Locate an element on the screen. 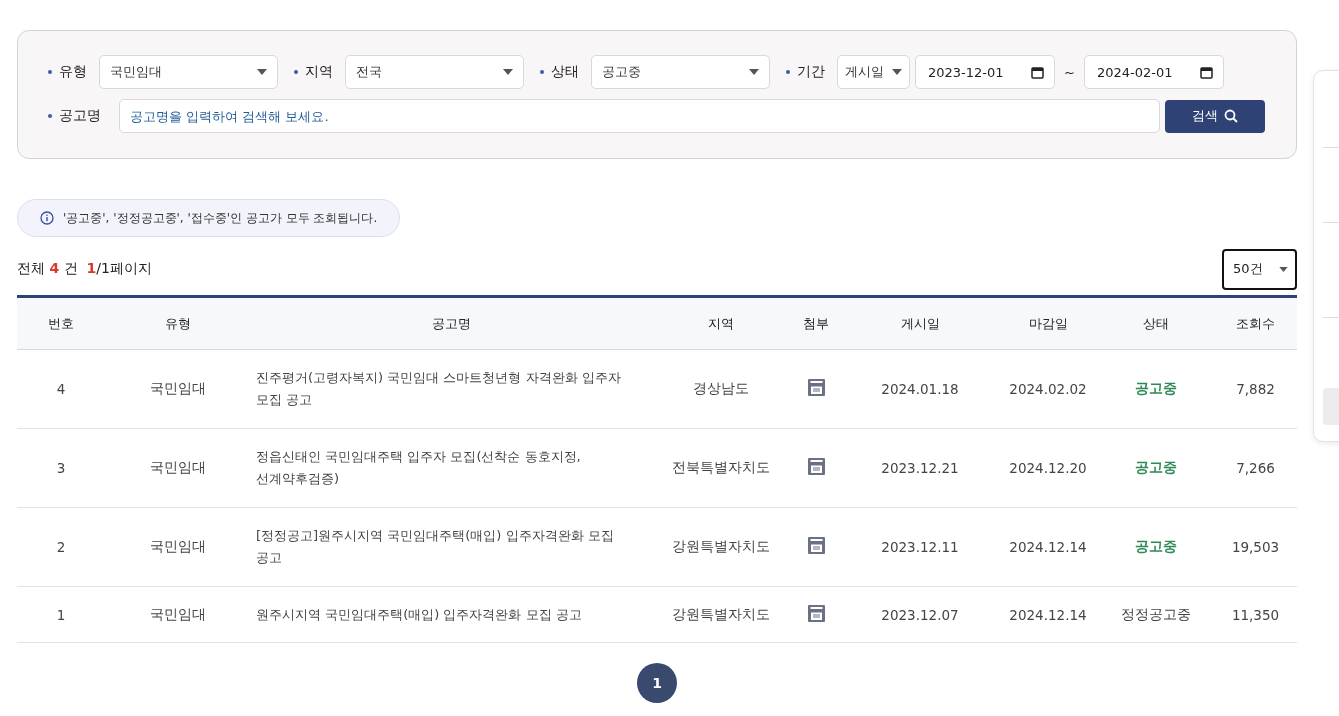  table-cell: 2023.12.21 is located at coordinates (920, 468).